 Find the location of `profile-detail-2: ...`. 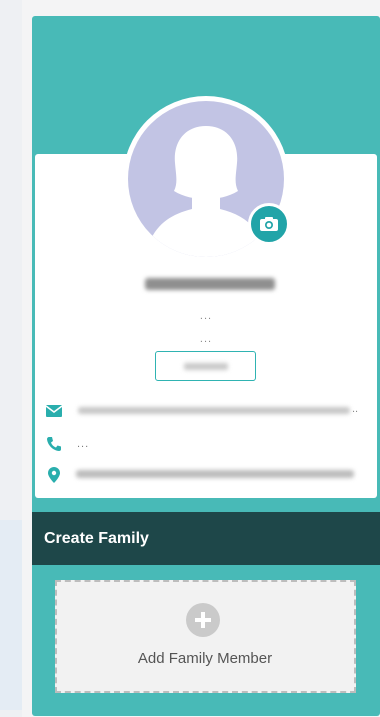

profile-detail-2: ... is located at coordinates (206, 339).